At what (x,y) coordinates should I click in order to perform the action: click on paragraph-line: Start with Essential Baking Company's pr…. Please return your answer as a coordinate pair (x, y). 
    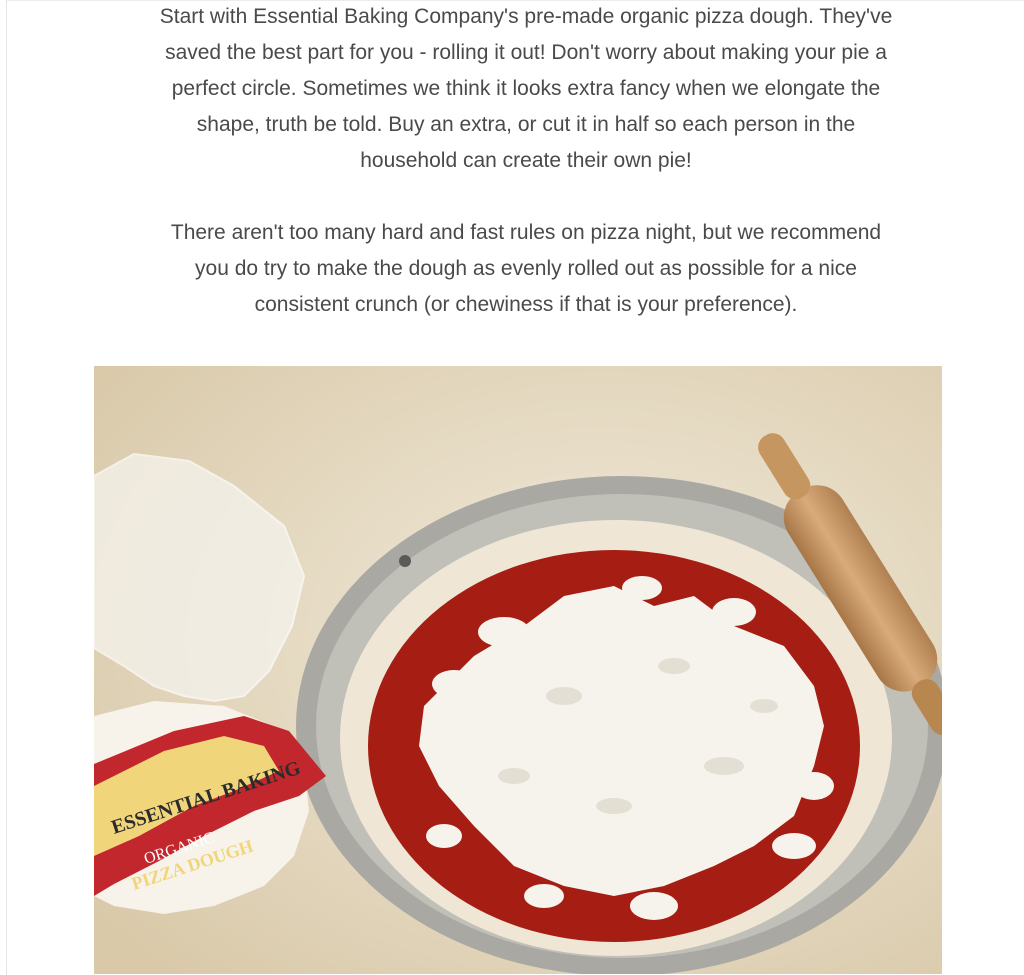
    Looking at the image, I should click on (526, 16).